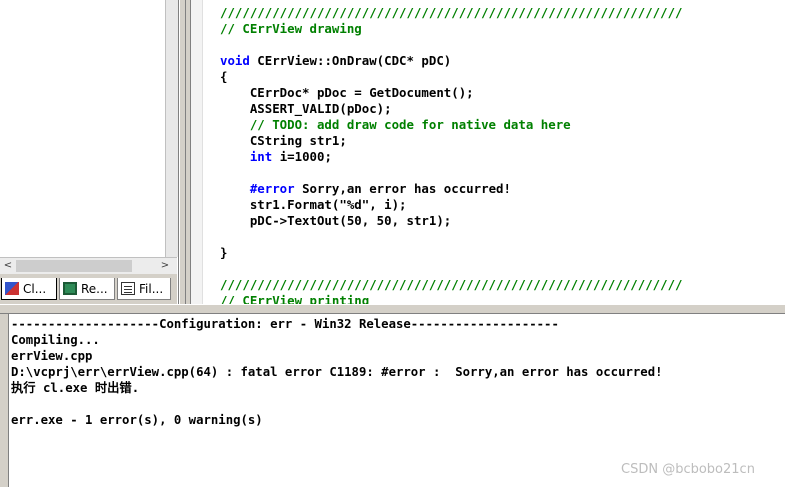 This screenshot has width=785, height=487. Describe the element at coordinates (197, 152) in the screenshot. I see `editor-selection-margin` at that location.